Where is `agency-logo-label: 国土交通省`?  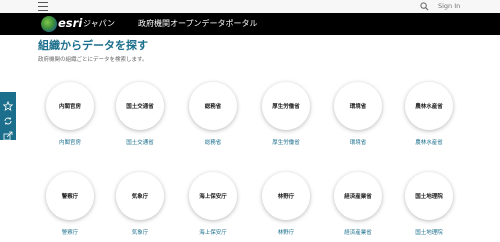 agency-logo-label: 国土交通省 is located at coordinates (140, 107).